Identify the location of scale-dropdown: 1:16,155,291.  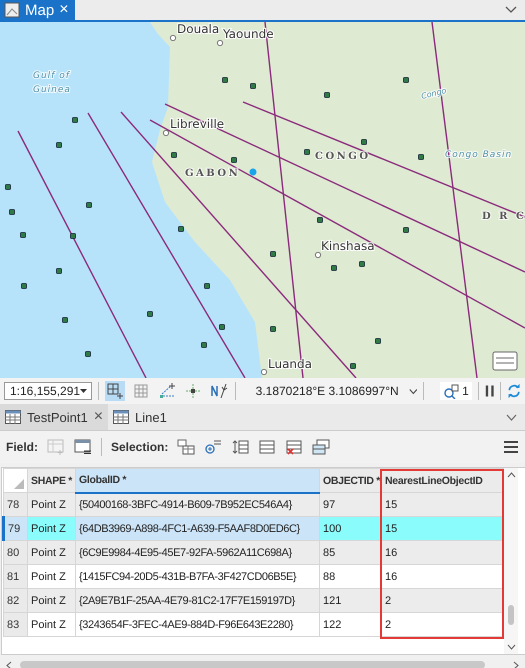
(48, 391).